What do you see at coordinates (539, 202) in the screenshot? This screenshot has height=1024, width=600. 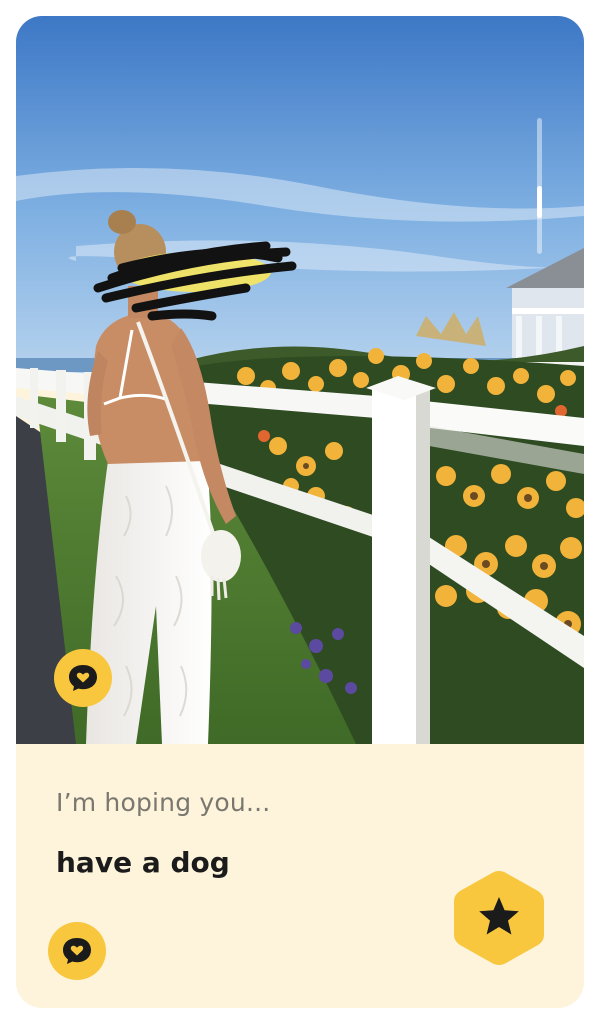 I see `photo-scroll-thumb` at bounding box center [539, 202].